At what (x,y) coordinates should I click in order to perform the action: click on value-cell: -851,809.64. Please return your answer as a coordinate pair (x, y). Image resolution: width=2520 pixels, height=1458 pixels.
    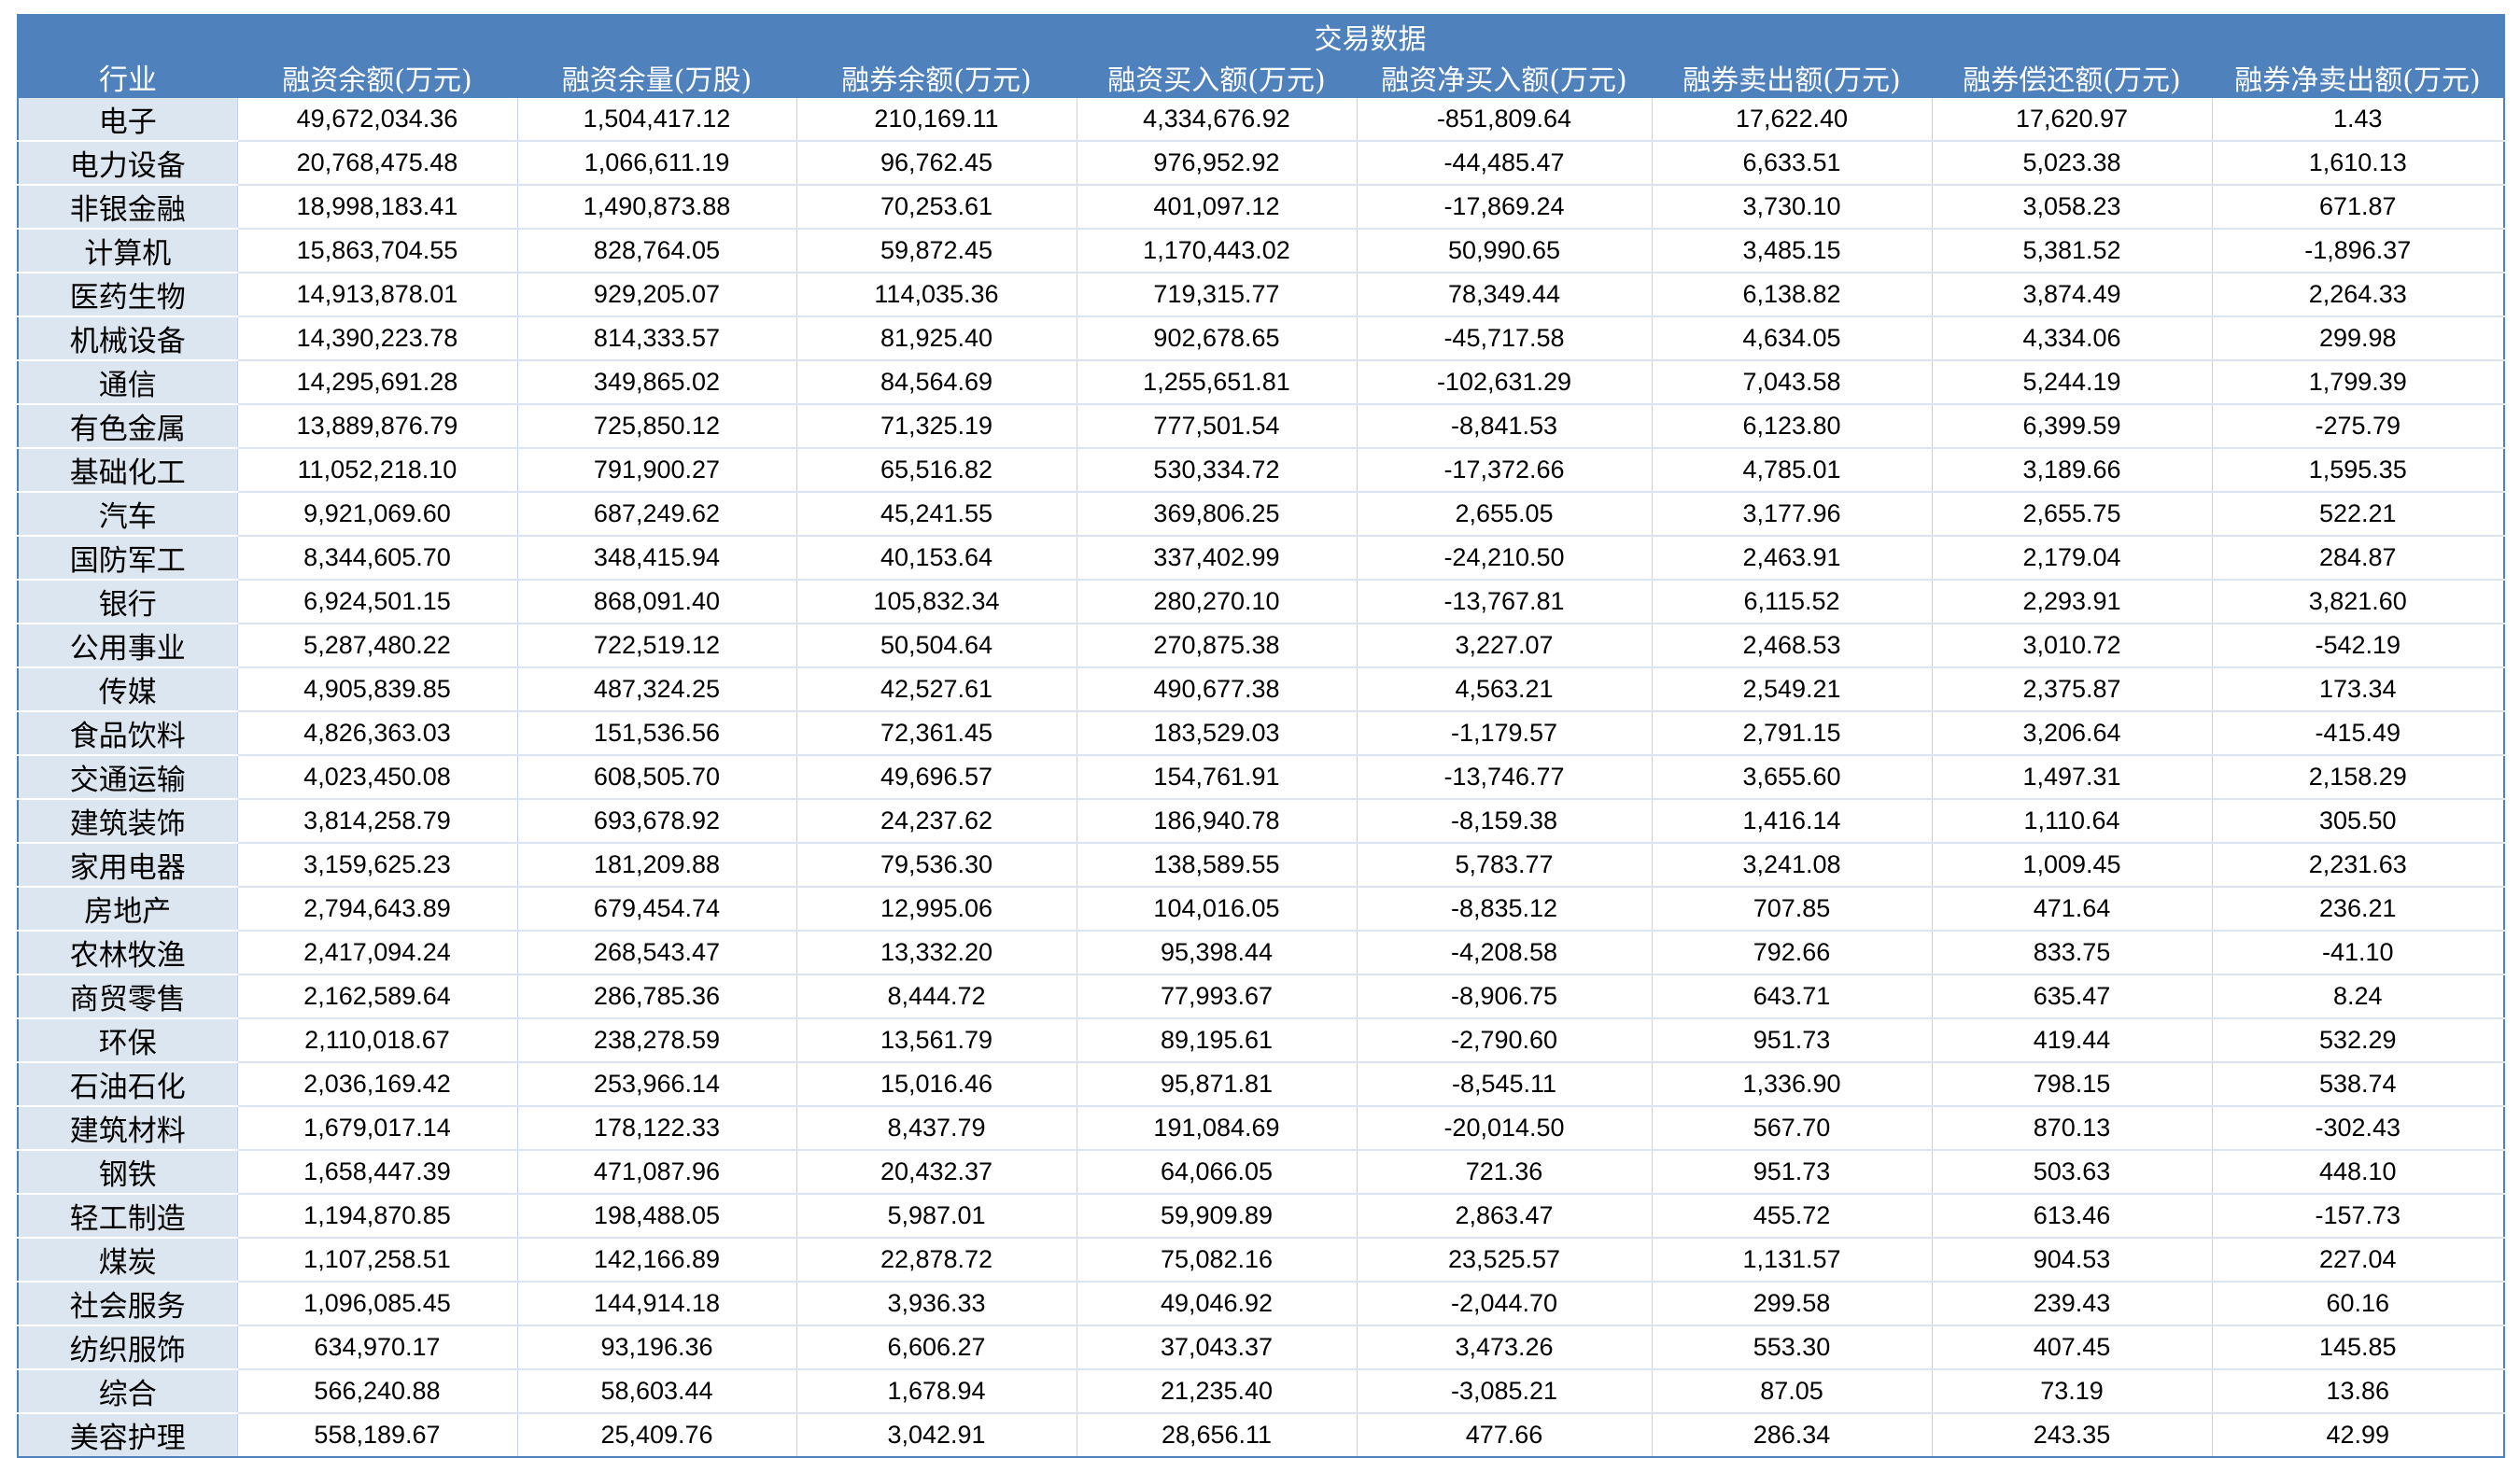
    Looking at the image, I should click on (1504, 120).